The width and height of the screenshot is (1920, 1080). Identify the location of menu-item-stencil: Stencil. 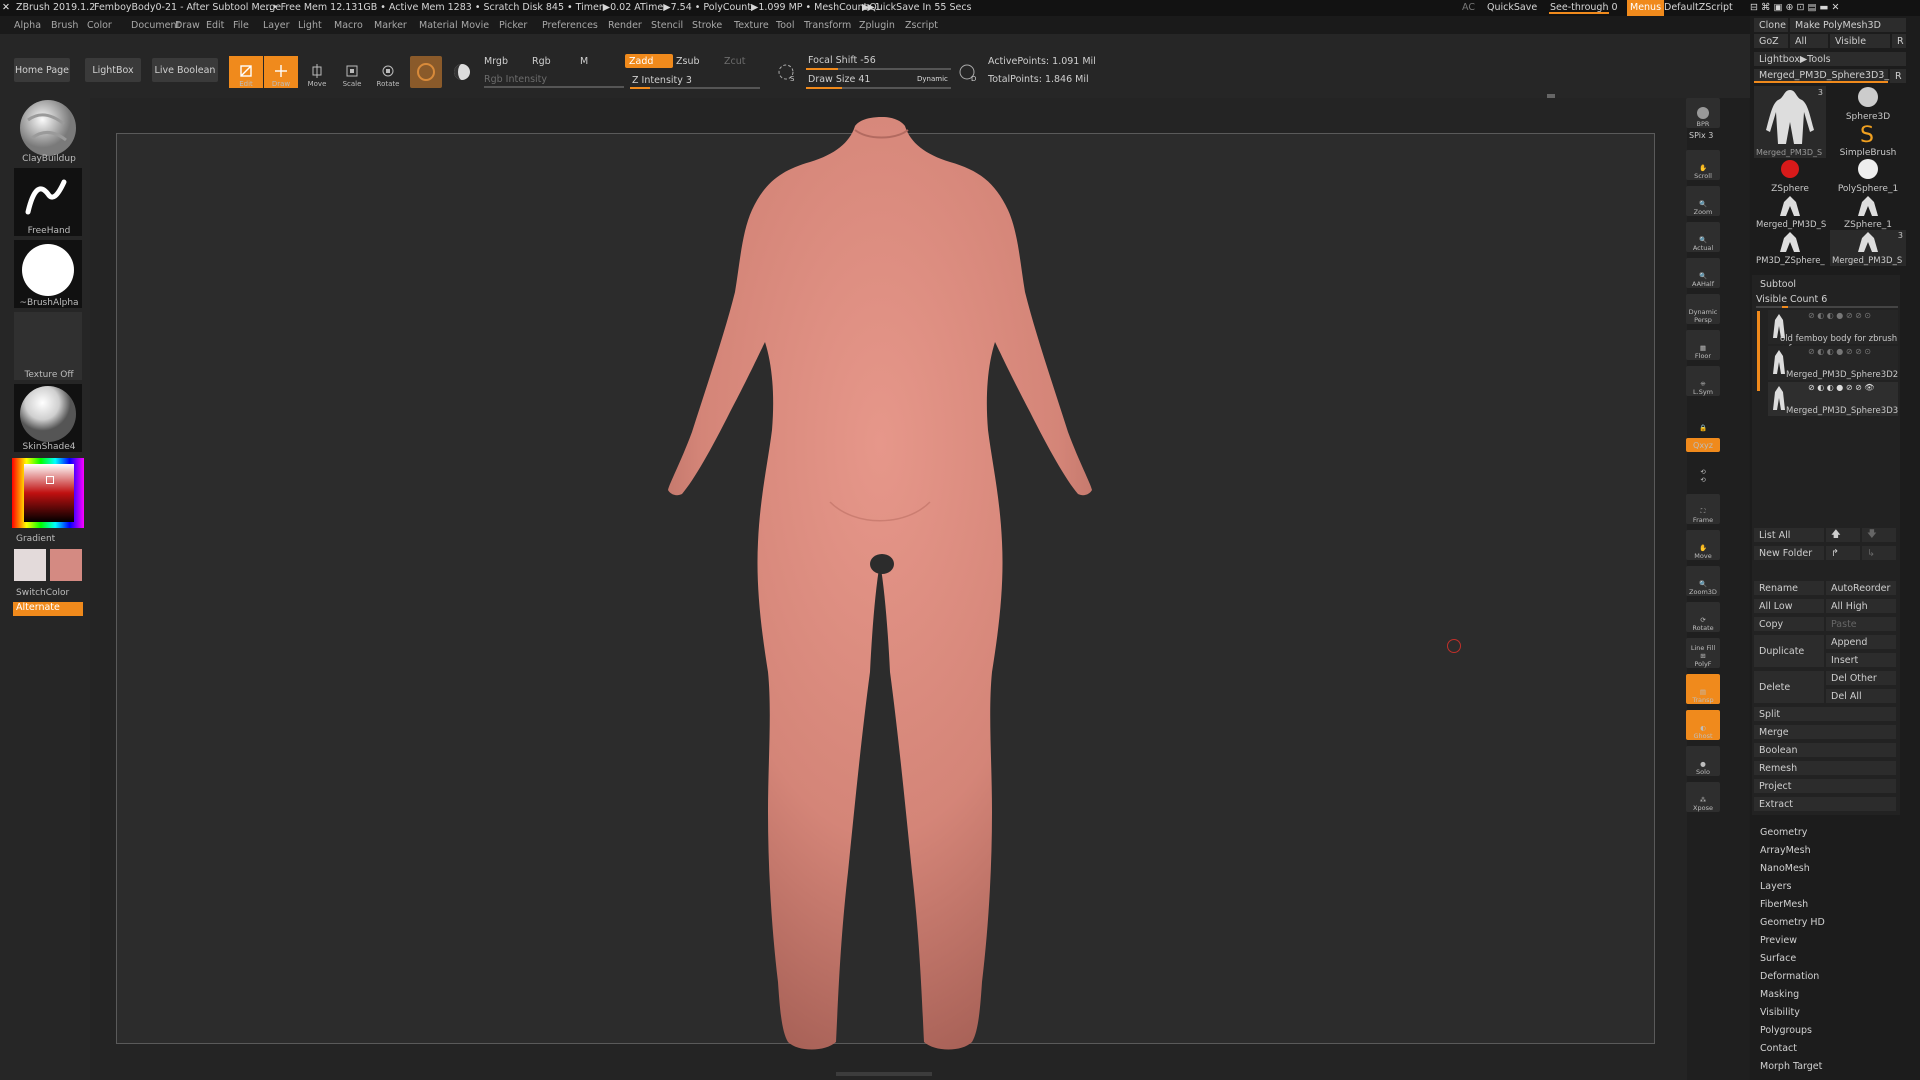
(667, 25).